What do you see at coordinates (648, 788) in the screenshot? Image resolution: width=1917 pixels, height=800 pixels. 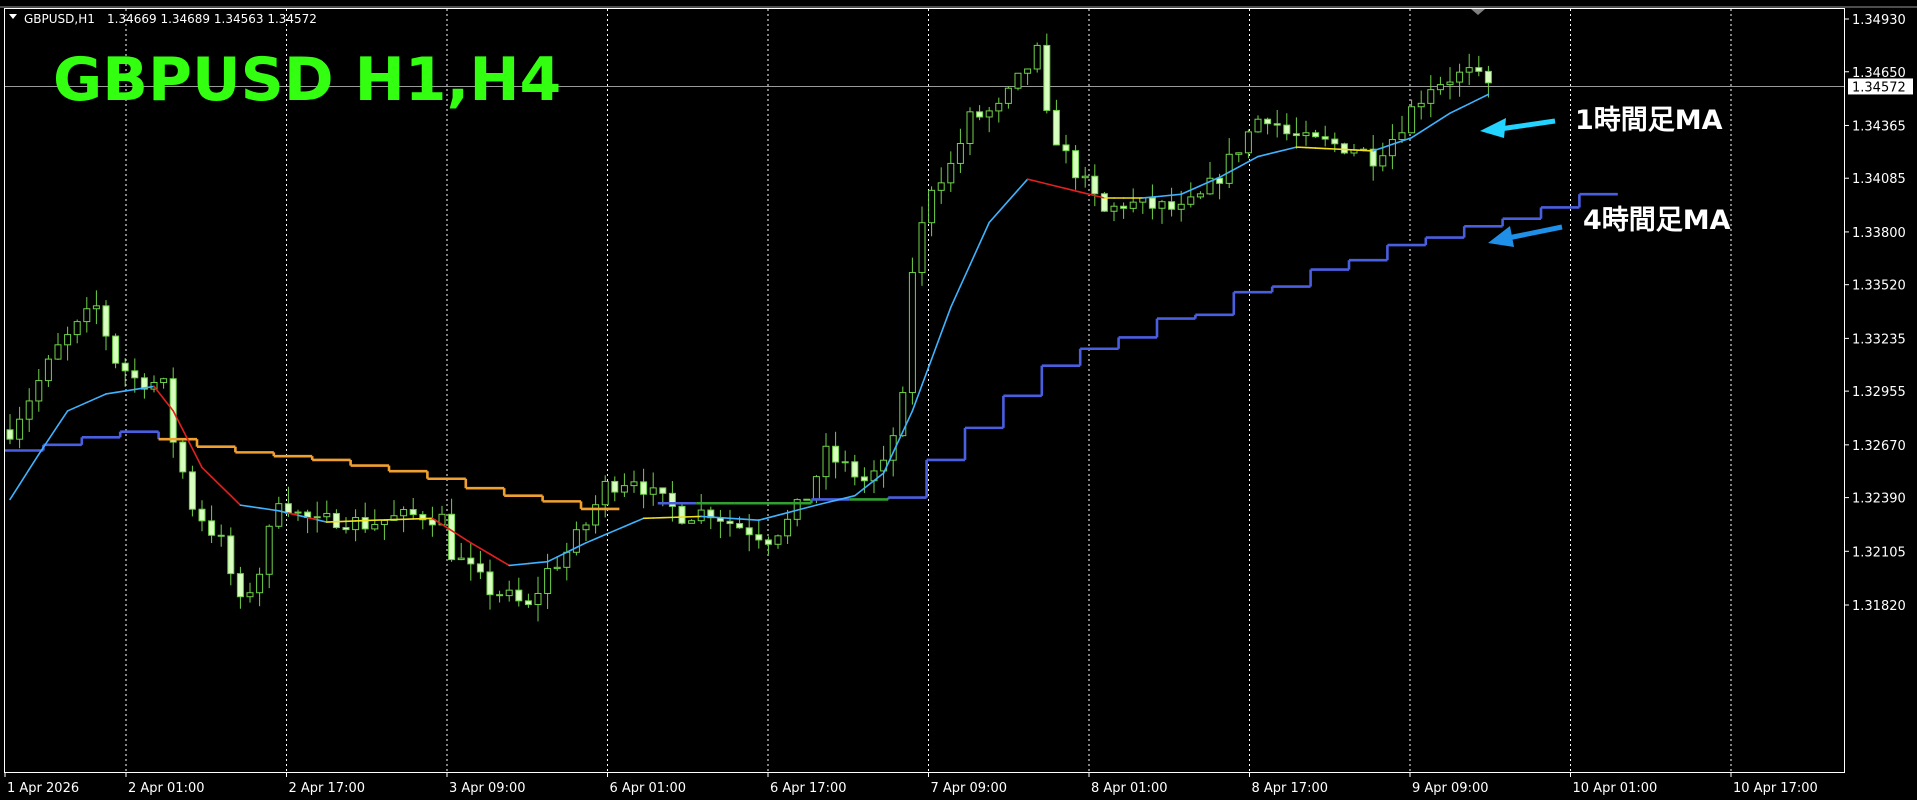 I see `x-tick-label: 6 Apr 01:00` at bounding box center [648, 788].